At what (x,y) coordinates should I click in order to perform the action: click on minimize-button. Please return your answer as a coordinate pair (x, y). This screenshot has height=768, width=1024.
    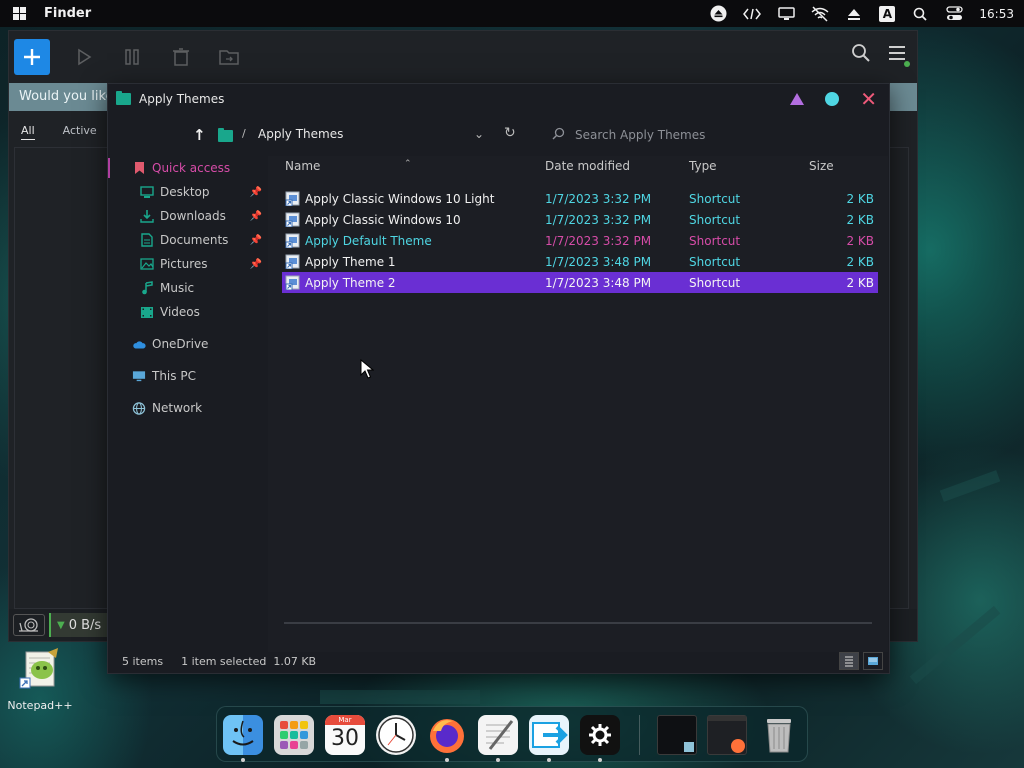
    Looking at the image, I should click on (797, 99).